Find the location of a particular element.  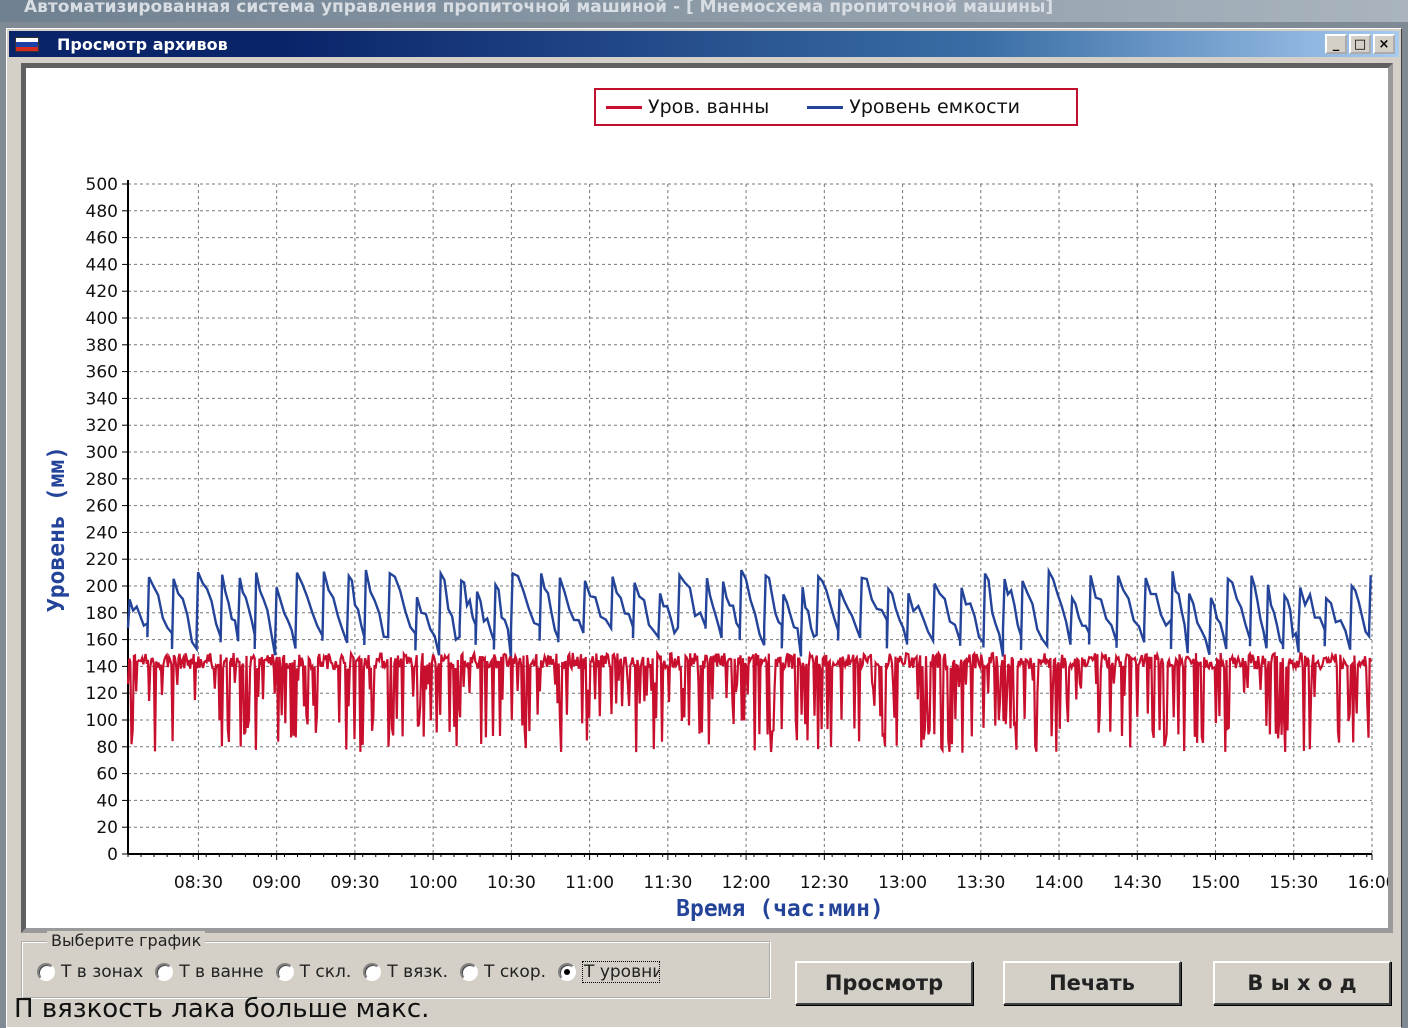

graph-option-label: Т в зонах is located at coordinates (102, 972).